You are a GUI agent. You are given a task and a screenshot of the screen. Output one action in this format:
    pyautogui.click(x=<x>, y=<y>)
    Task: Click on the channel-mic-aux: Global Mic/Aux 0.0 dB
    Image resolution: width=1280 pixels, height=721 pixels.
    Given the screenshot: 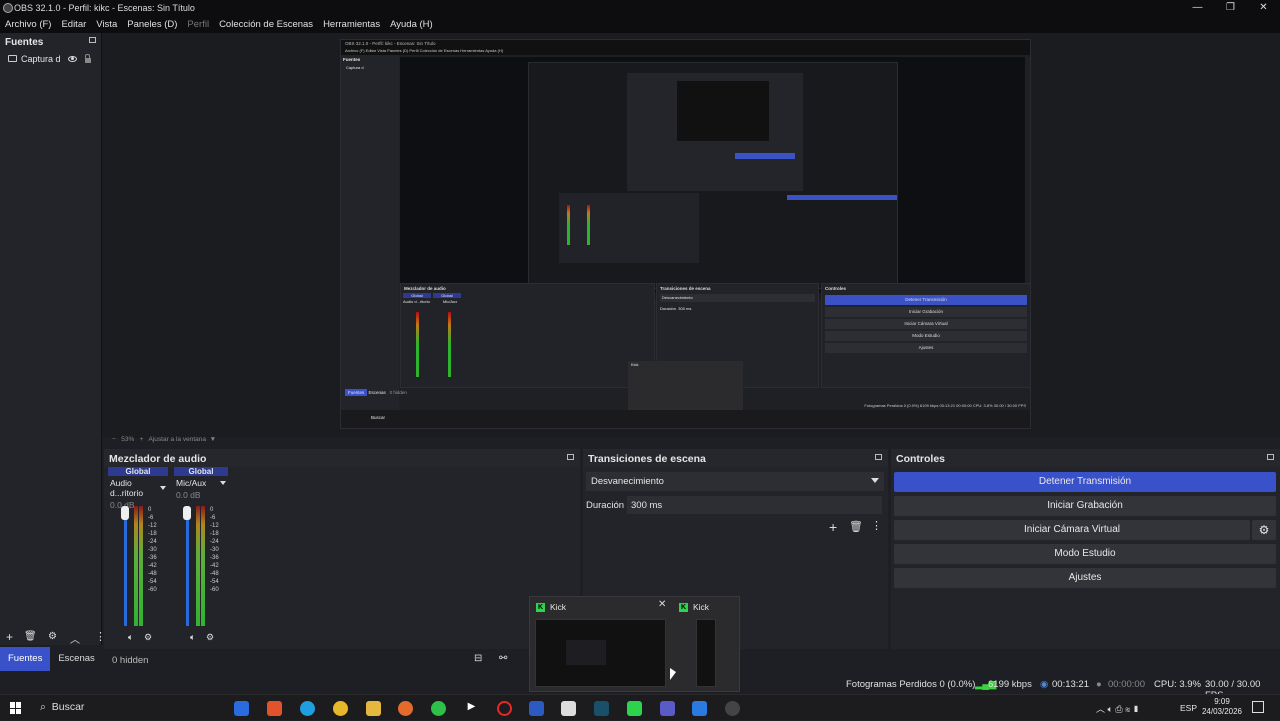 What is the action you would take?
    pyautogui.click(x=201, y=483)
    